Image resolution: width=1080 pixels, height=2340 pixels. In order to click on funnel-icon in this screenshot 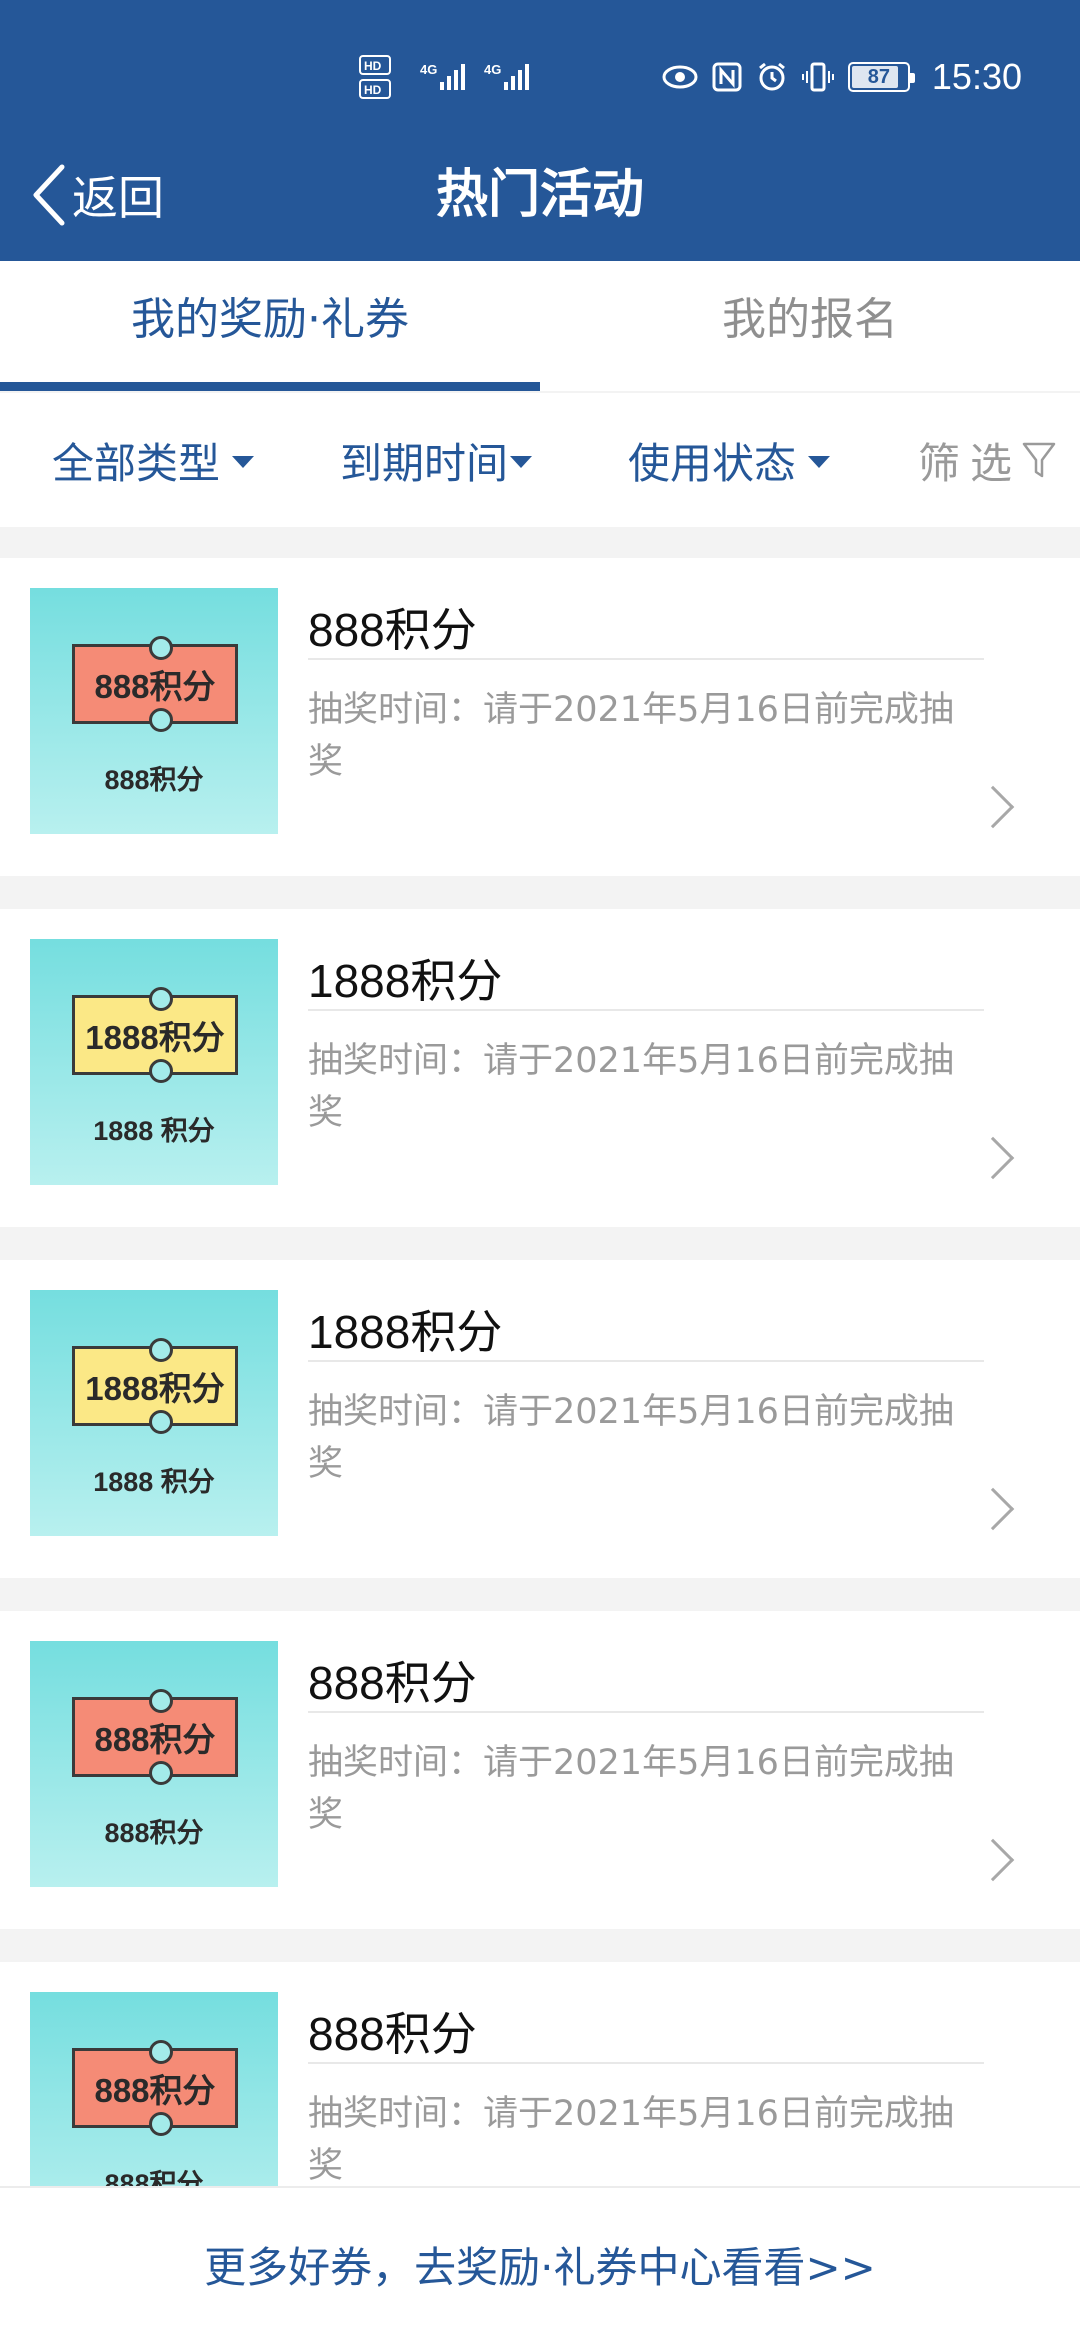, I will do `click(1039, 460)`.